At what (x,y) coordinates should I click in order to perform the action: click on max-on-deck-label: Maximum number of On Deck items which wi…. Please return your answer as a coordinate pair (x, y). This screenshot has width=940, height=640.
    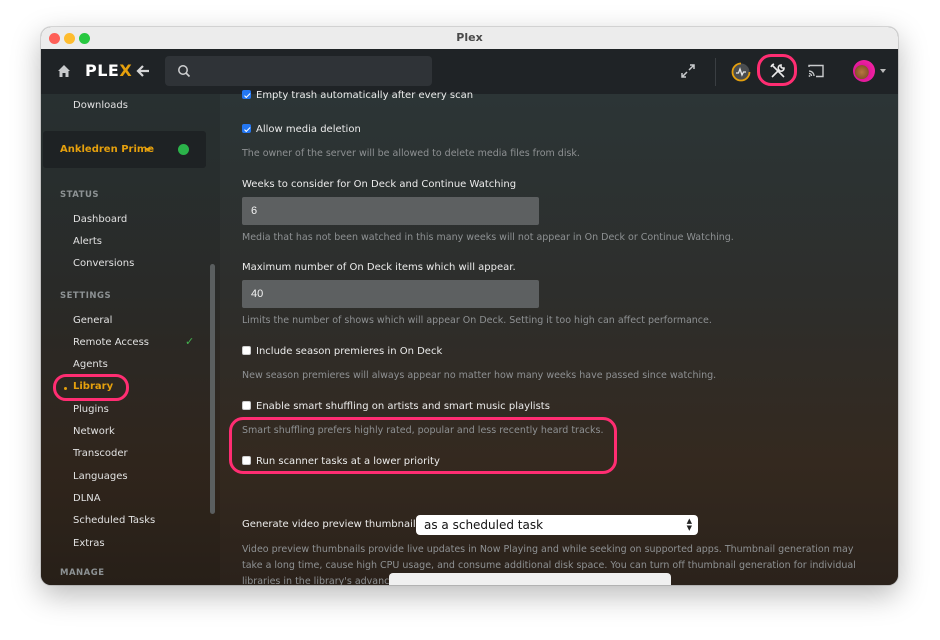
    Looking at the image, I should click on (379, 267).